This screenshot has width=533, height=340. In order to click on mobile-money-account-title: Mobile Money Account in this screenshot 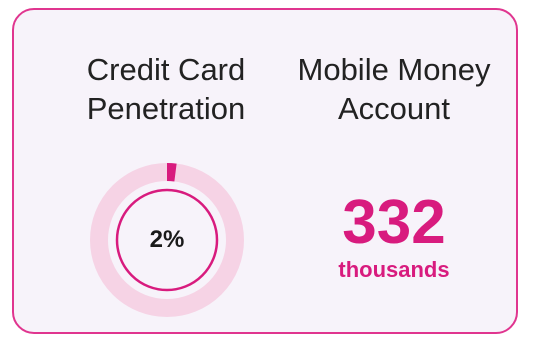, I will do `click(394, 89)`.